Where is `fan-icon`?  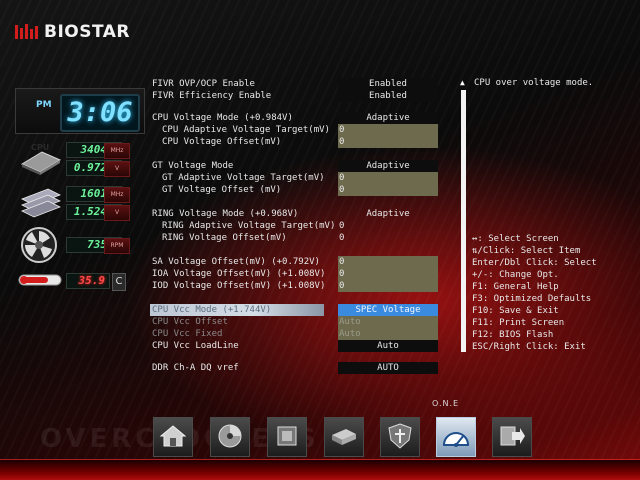 fan-icon is located at coordinates (39, 246).